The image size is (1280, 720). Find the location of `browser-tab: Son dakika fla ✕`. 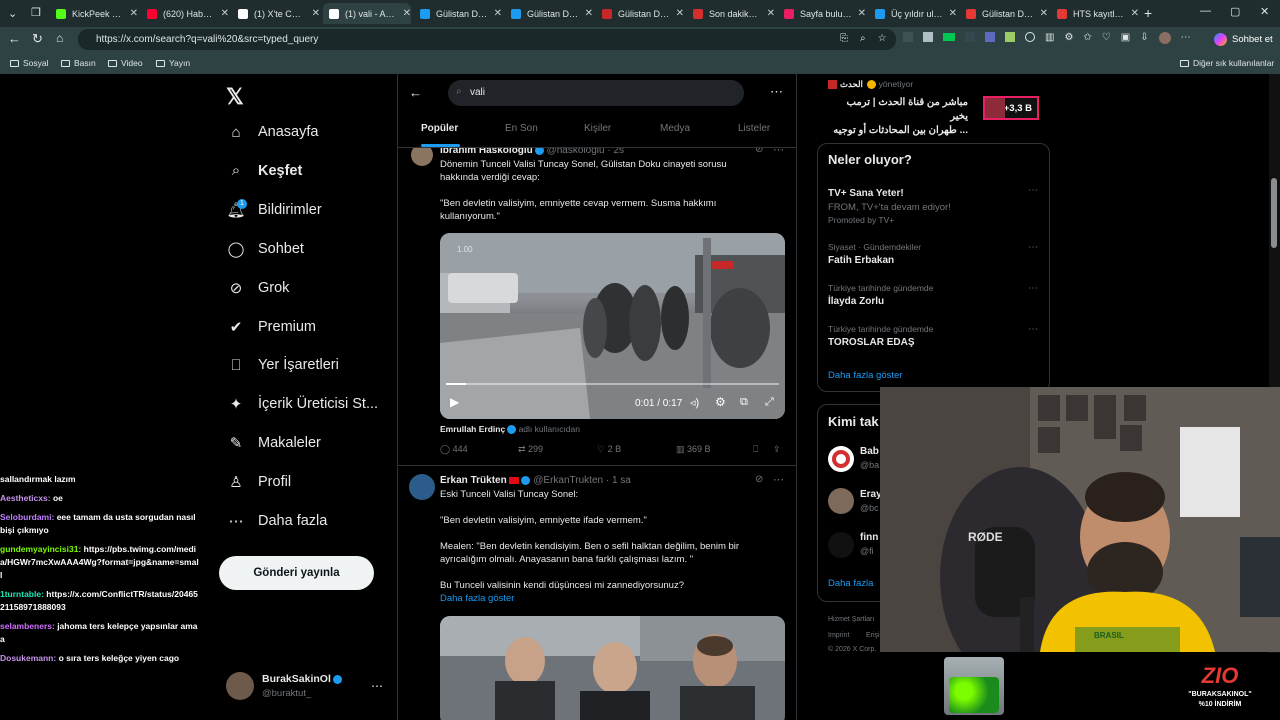

browser-tab: Son dakika fla ✕ is located at coordinates (731, 13).